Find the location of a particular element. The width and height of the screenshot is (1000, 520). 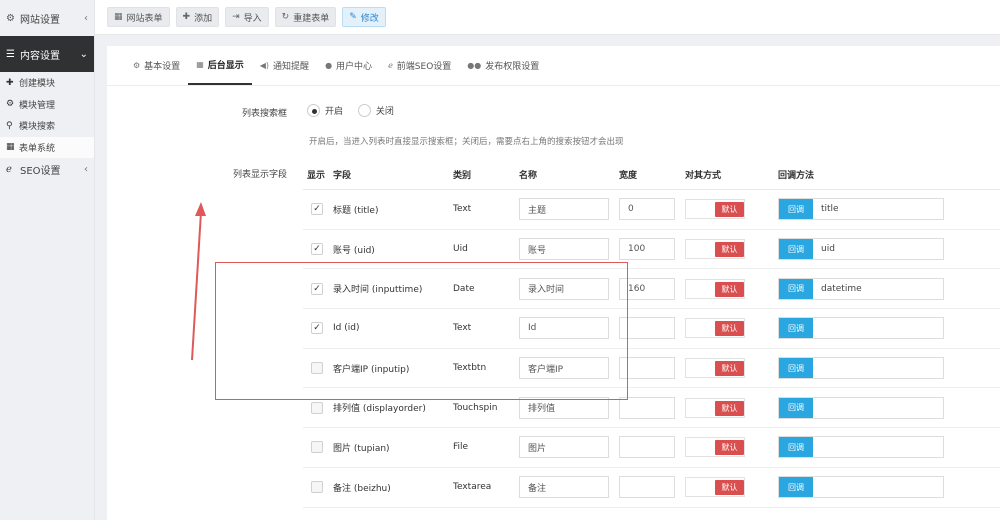

sidebar-menu-seo: ℯ SEO设置 ‹ is located at coordinates (47, 169).